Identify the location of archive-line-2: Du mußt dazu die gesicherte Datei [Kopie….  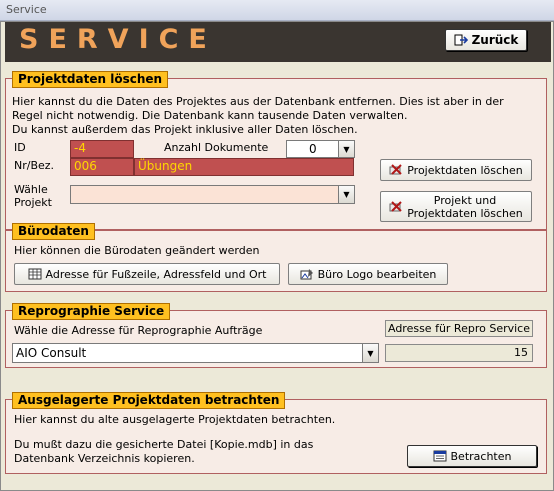
(164, 444).